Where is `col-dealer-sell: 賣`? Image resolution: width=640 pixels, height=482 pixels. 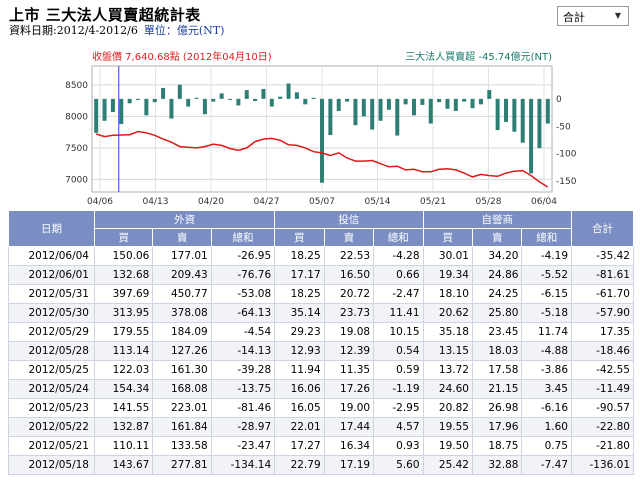 col-dealer-sell: 賣 is located at coordinates (497, 237).